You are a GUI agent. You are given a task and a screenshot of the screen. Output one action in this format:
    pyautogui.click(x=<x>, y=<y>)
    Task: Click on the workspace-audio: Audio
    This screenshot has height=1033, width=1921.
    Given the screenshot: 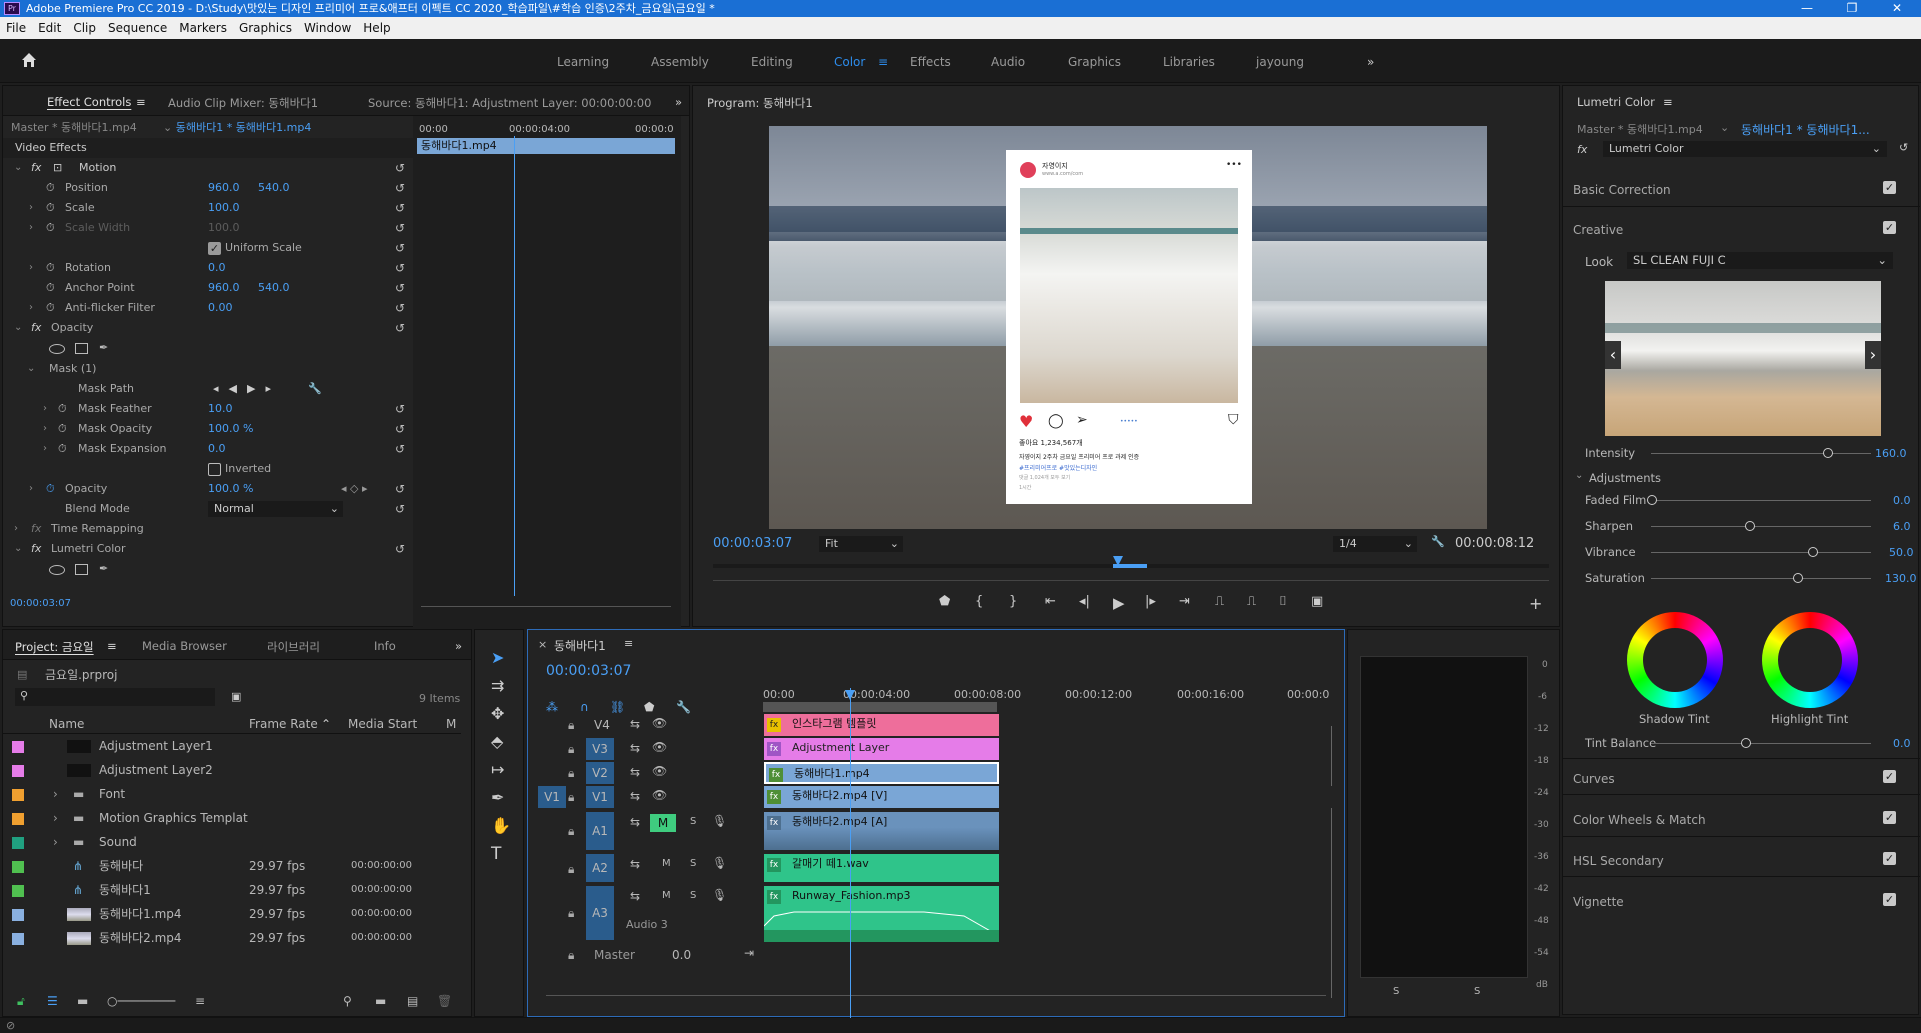 What is the action you would take?
    pyautogui.click(x=1008, y=62)
    